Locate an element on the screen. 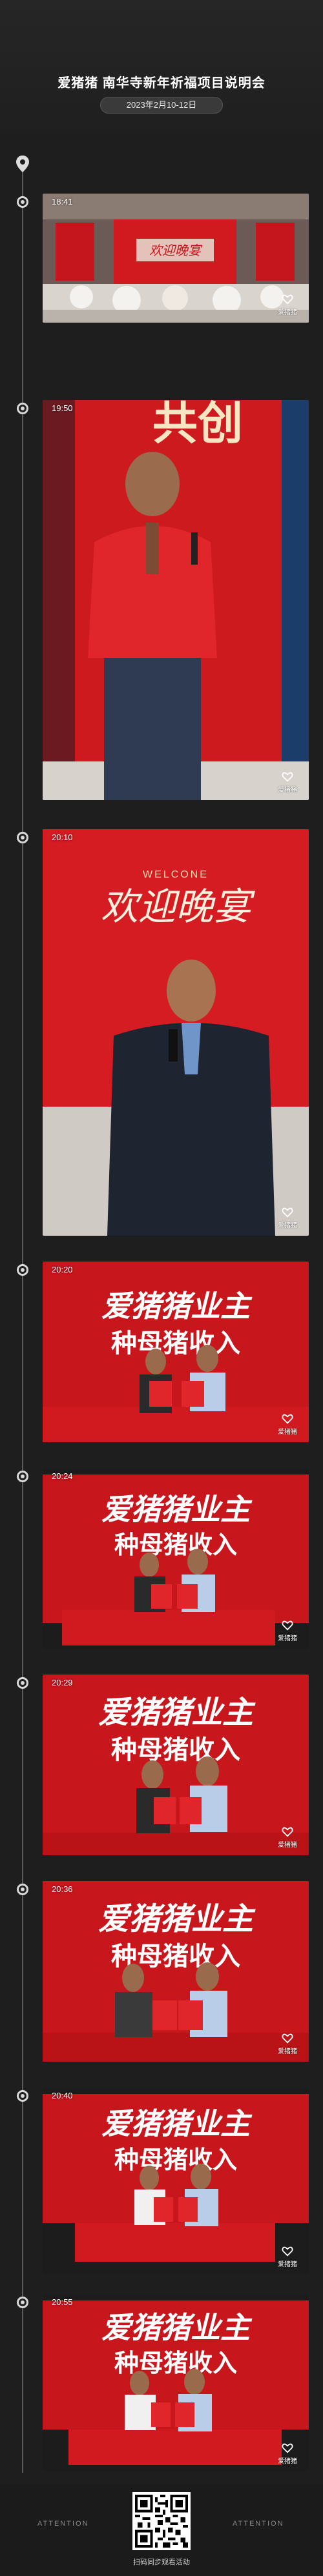 Image resolution: width=323 pixels, height=2576 pixels. entry-time: 20:20 is located at coordinates (63, 1269).